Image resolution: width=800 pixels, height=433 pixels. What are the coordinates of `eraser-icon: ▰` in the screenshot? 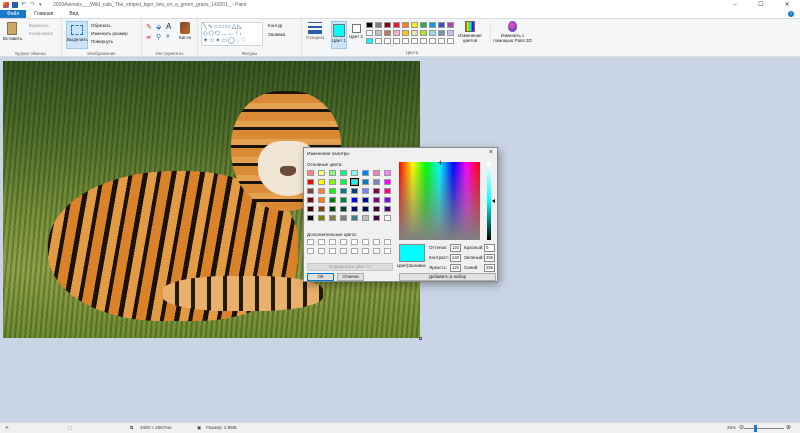 It's located at (148, 37).